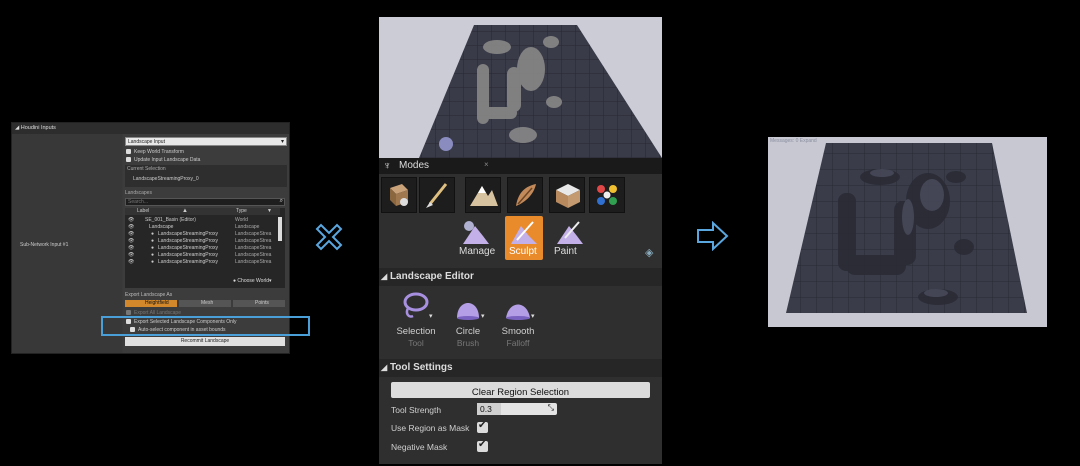 This screenshot has height=466, width=1080. What do you see at coordinates (520, 277) in the screenshot?
I see `landscape-editor-header: ◢ Landscape Editor` at bounding box center [520, 277].